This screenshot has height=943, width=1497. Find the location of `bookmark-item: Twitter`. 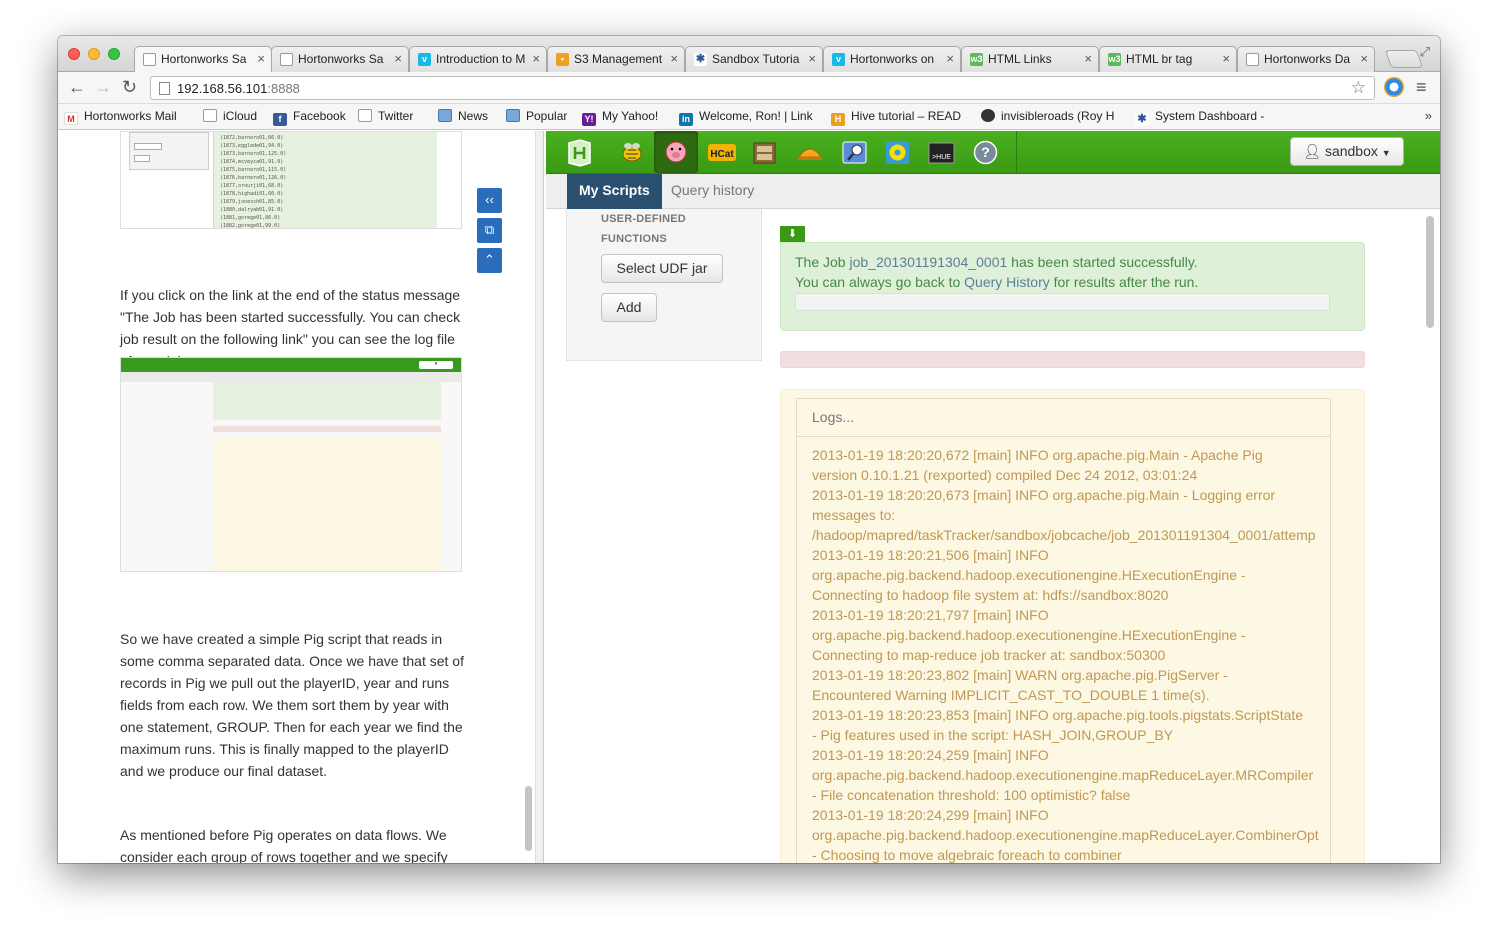

bookmark-item: Twitter is located at coordinates (385, 116).